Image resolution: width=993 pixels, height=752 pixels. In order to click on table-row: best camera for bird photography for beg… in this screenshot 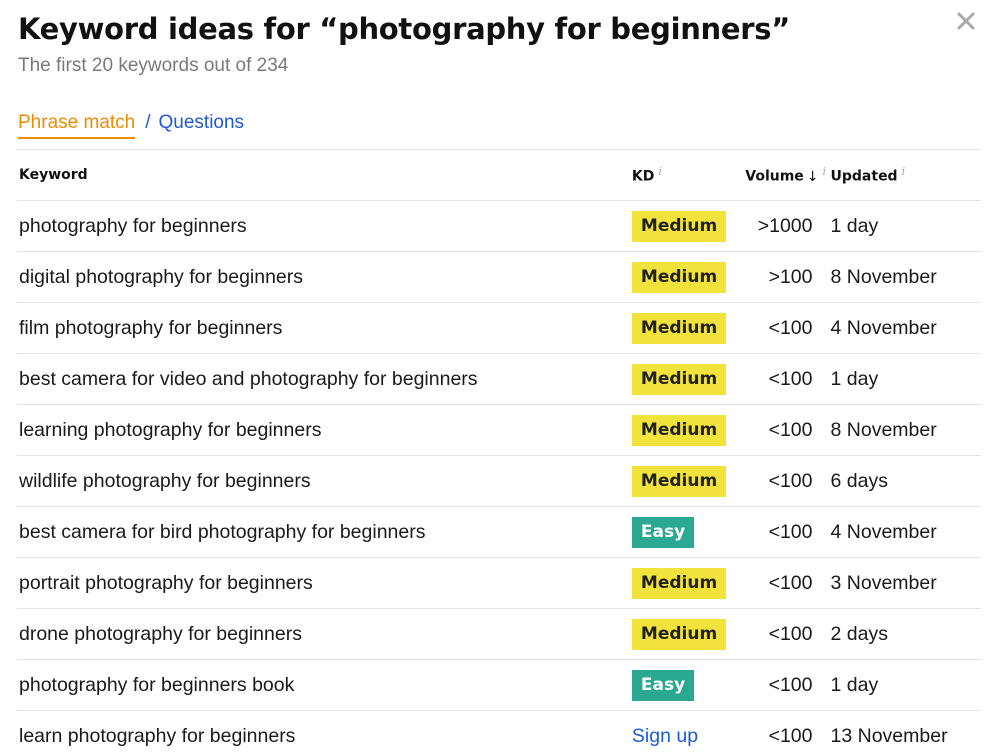, I will do `click(499, 532)`.